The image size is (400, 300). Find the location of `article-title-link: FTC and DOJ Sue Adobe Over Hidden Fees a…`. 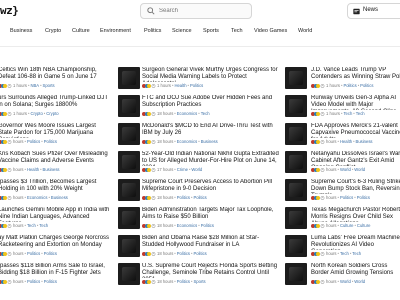

article-title-link: FTC and DOJ Sue Adobe Over Hidden Fees a… is located at coordinates (211, 102).